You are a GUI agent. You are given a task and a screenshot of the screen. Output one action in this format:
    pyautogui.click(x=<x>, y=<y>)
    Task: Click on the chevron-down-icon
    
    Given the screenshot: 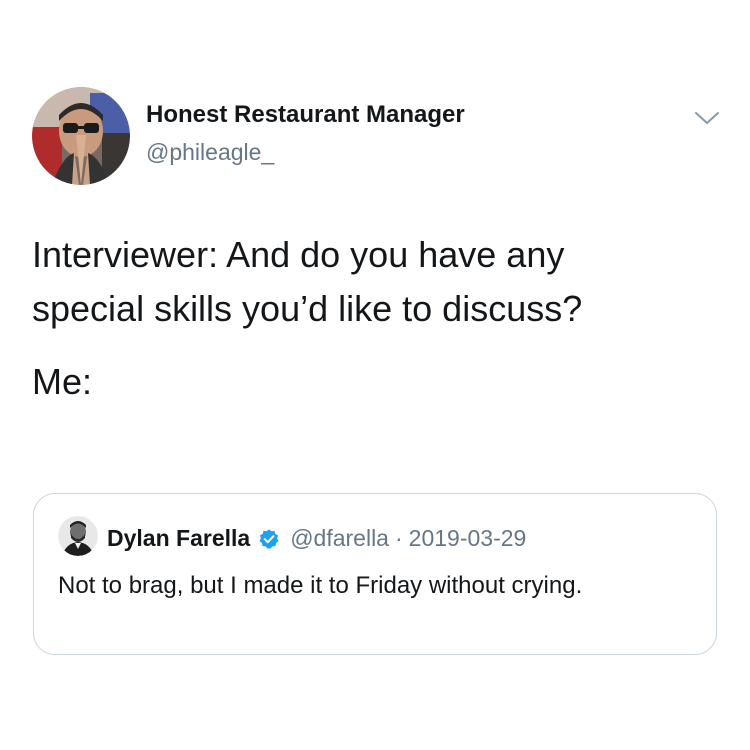 What is the action you would take?
    pyautogui.click(x=707, y=118)
    